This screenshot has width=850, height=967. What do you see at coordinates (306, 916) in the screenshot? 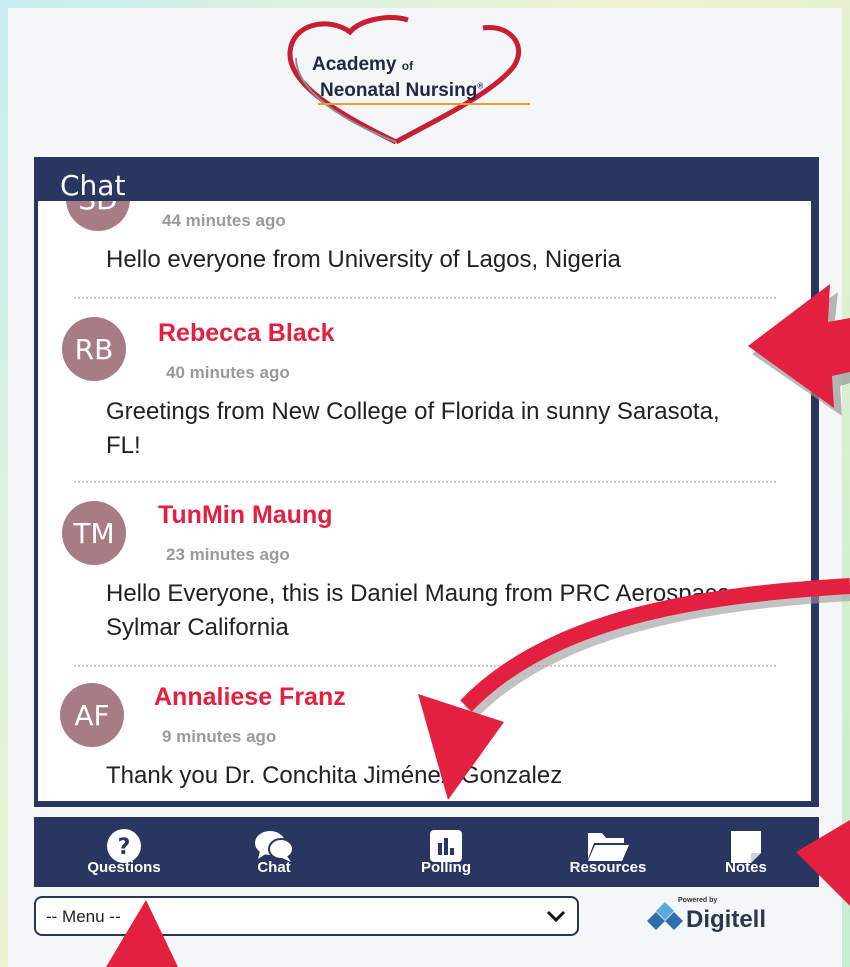
I see `menu-select: -- Menu --` at bounding box center [306, 916].